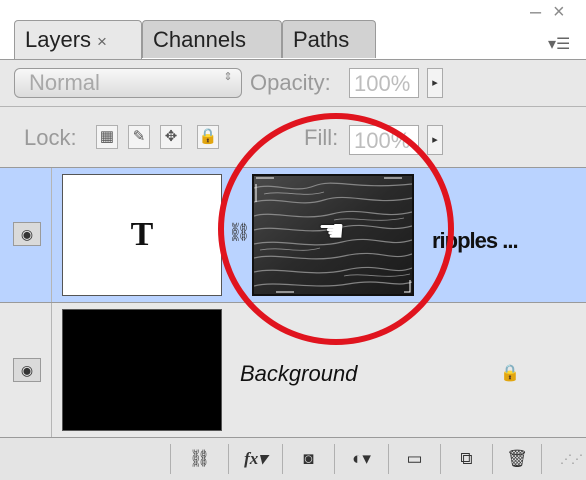 This screenshot has height=480, width=586. Describe the element at coordinates (128, 83) in the screenshot. I see `blend-mode-select: Normal ⇕` at that location.